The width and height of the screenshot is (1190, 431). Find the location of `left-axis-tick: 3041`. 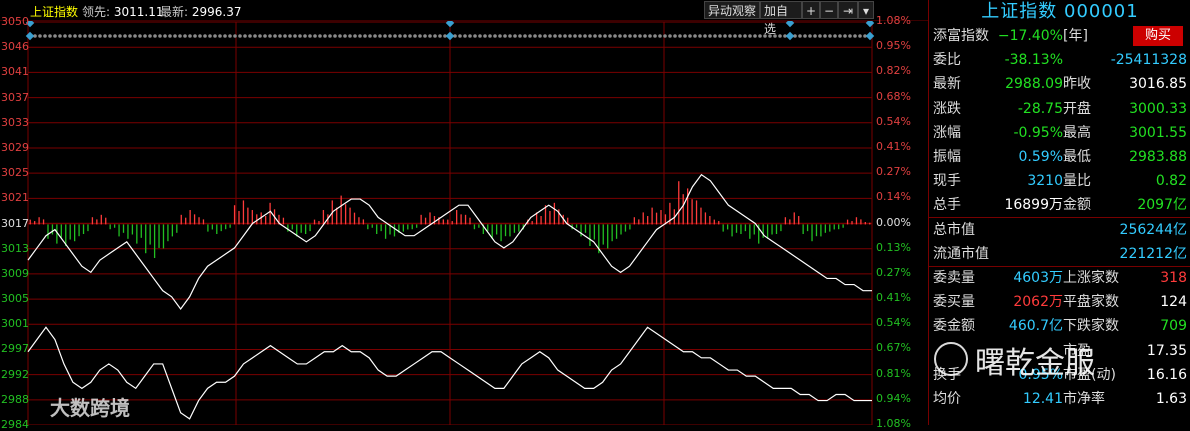

left-axis-tick: 3041 is located at coordinates (15, 72).